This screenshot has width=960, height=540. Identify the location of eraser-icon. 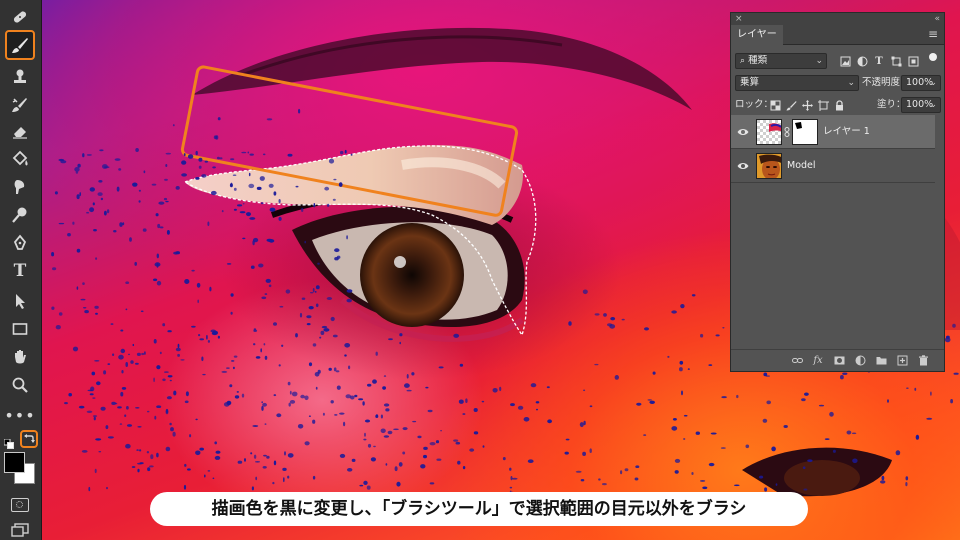
(20, 133).